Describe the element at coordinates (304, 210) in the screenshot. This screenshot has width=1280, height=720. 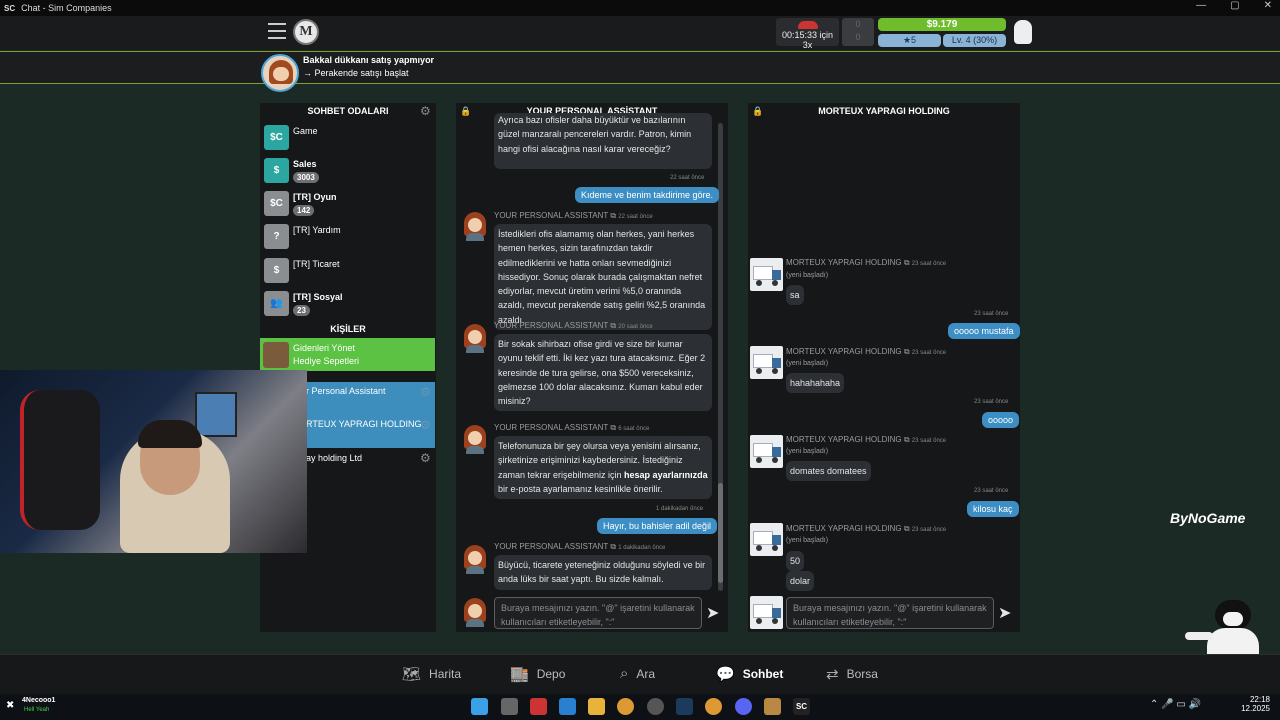
I see `unread-badge: 142` at that location.